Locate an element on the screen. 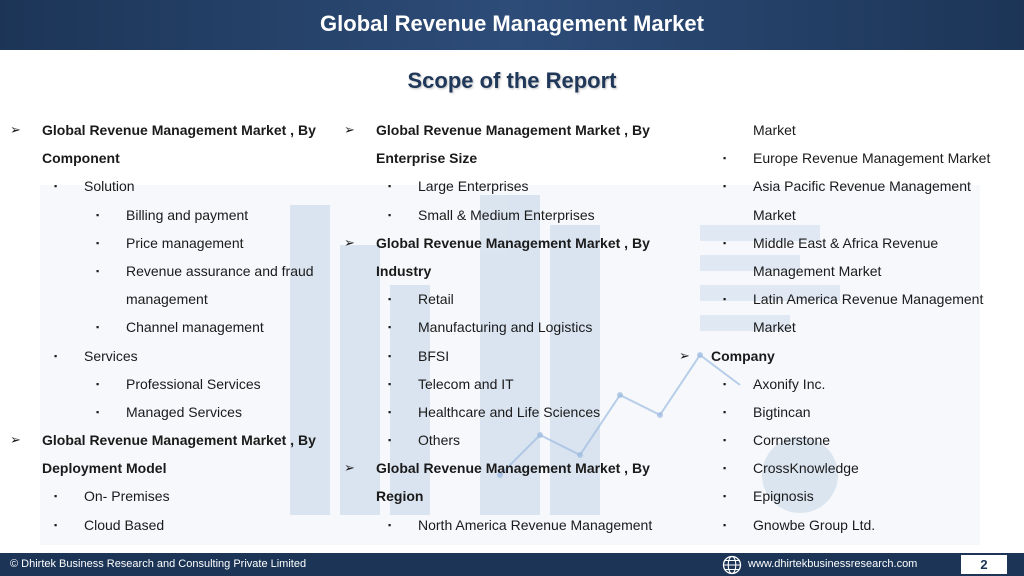  scope-list-item: ▪ Others is located at coordinates (514, 440).